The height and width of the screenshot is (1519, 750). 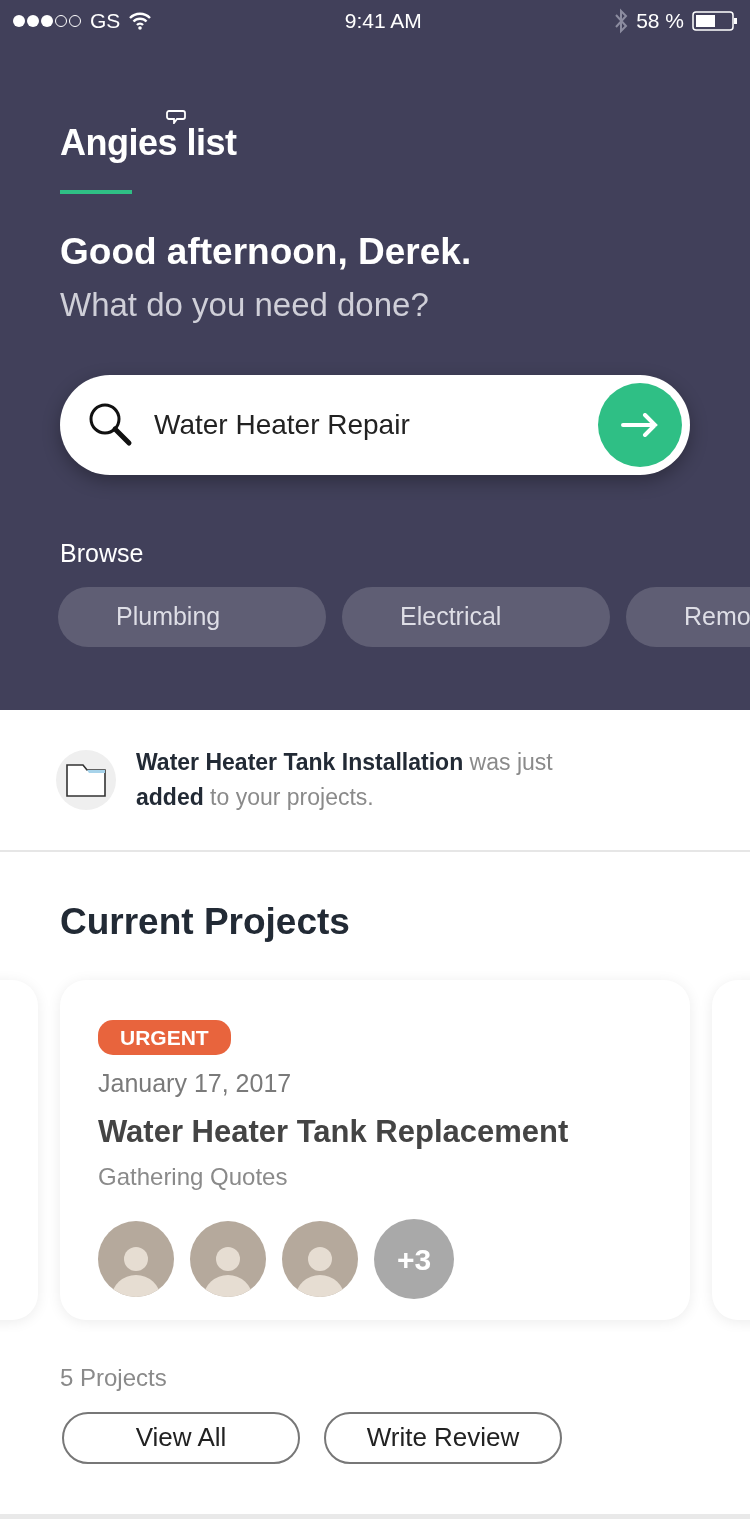 I want to click on project-count: 5 Projects, so click(x=114, y=1377).